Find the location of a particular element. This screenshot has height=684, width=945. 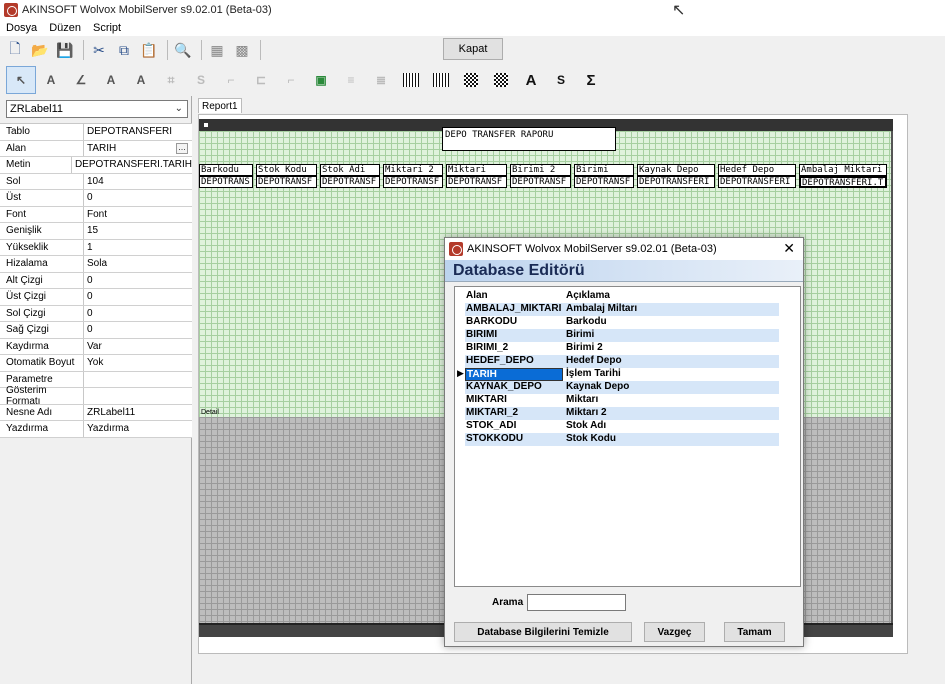

grid-icon: ▦ is located at coordinates (217, 50).